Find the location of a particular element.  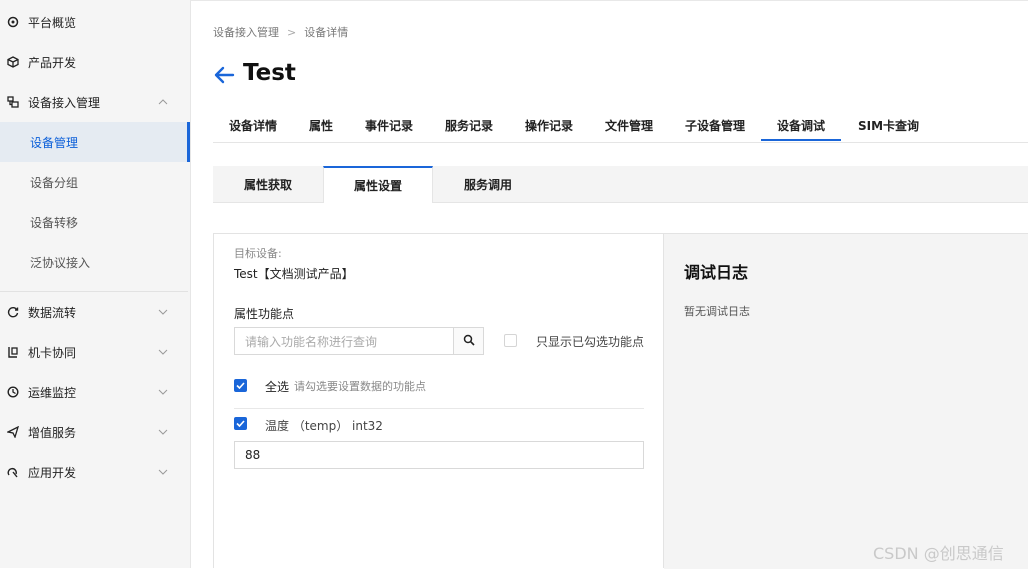

sidebar-subitem-label: 设备分组 is located at coordinates (54, 182).